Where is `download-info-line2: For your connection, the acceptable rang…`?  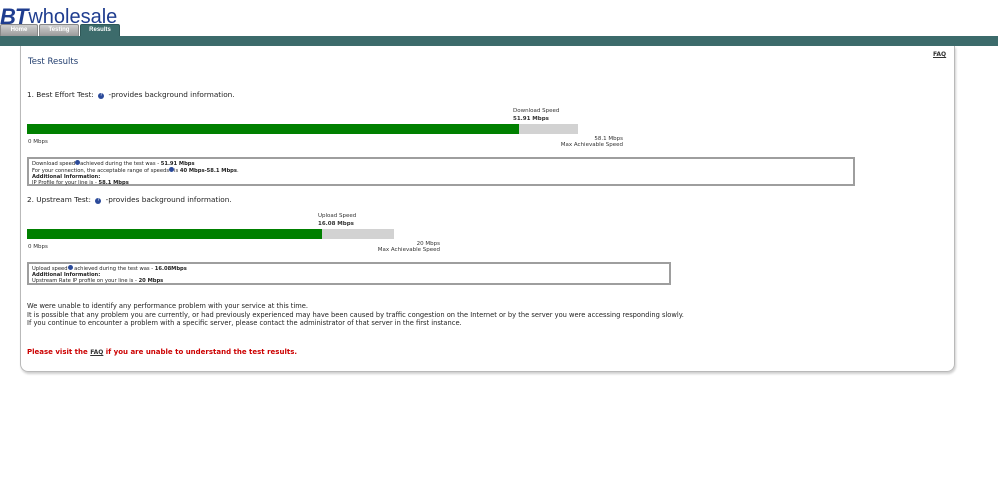
download-info-line2: For your connection, the acceptable rang… is located at coordinates (441, 170).